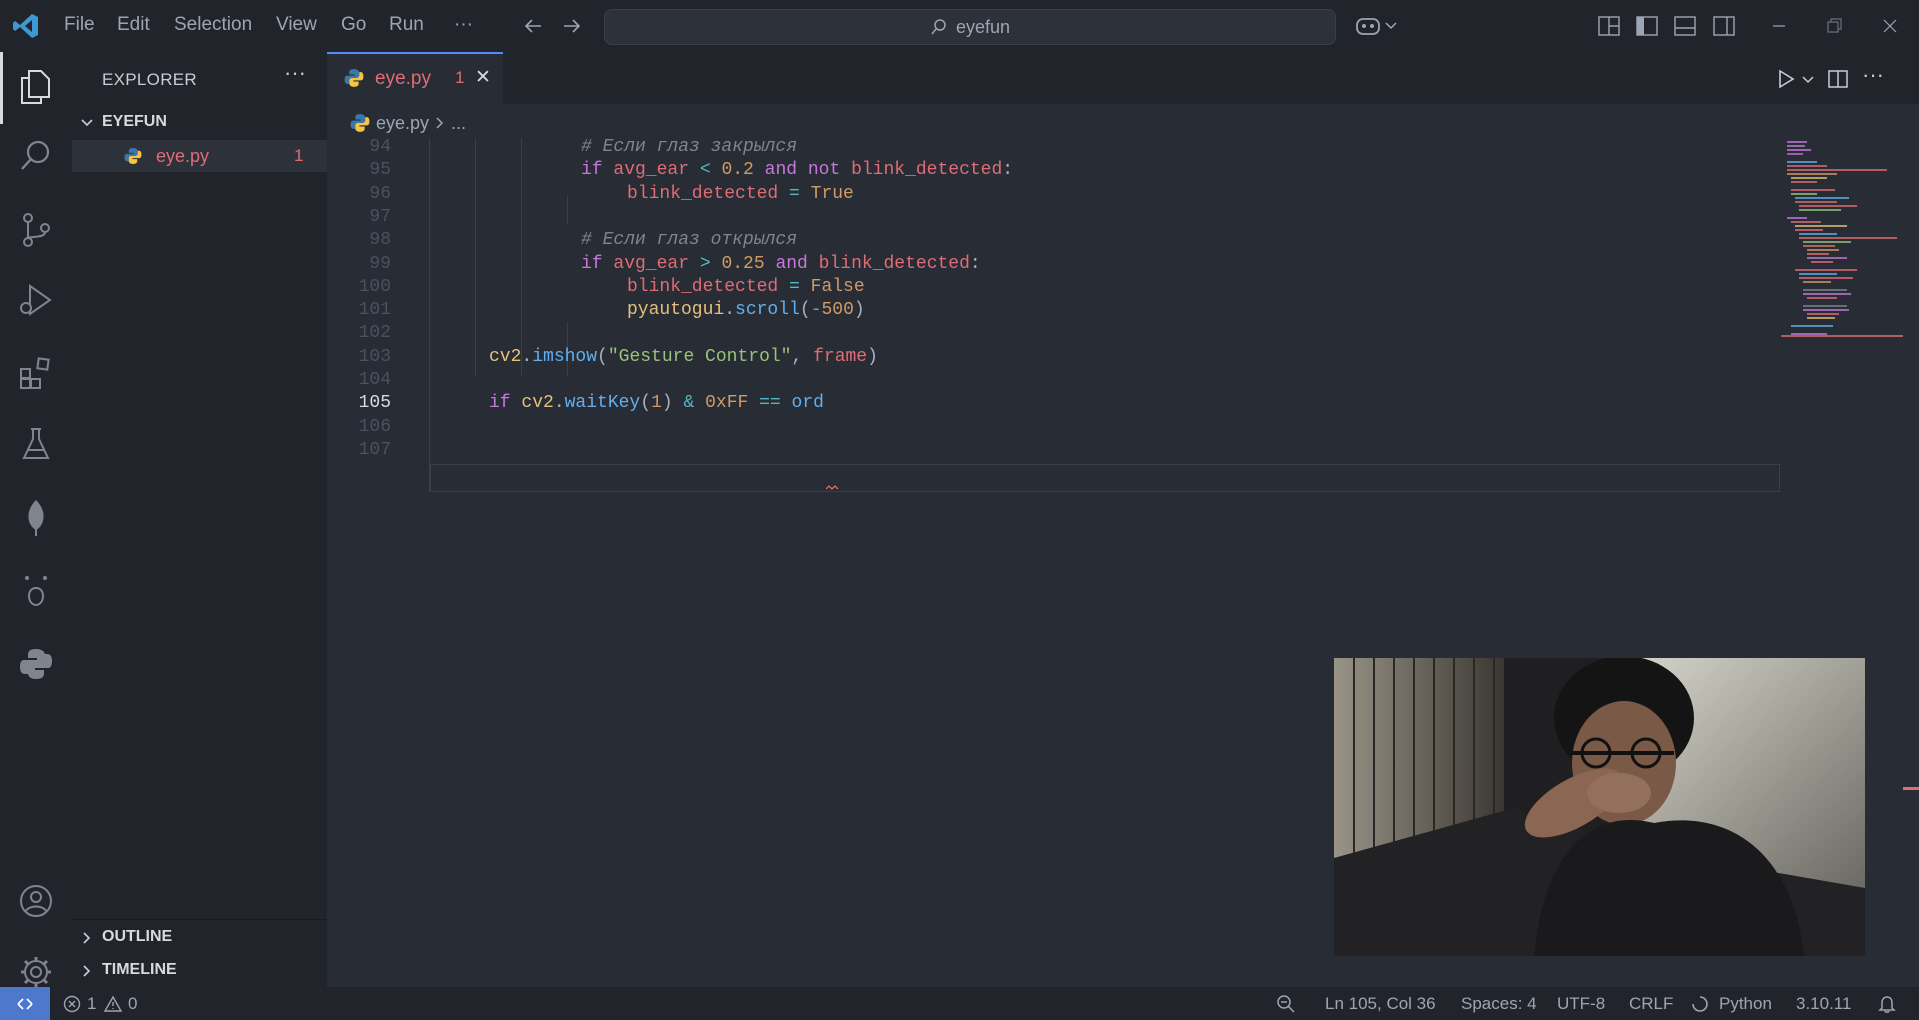 The image size is (1919, 1020). I want to click on code-token: &, so click(689, 403).